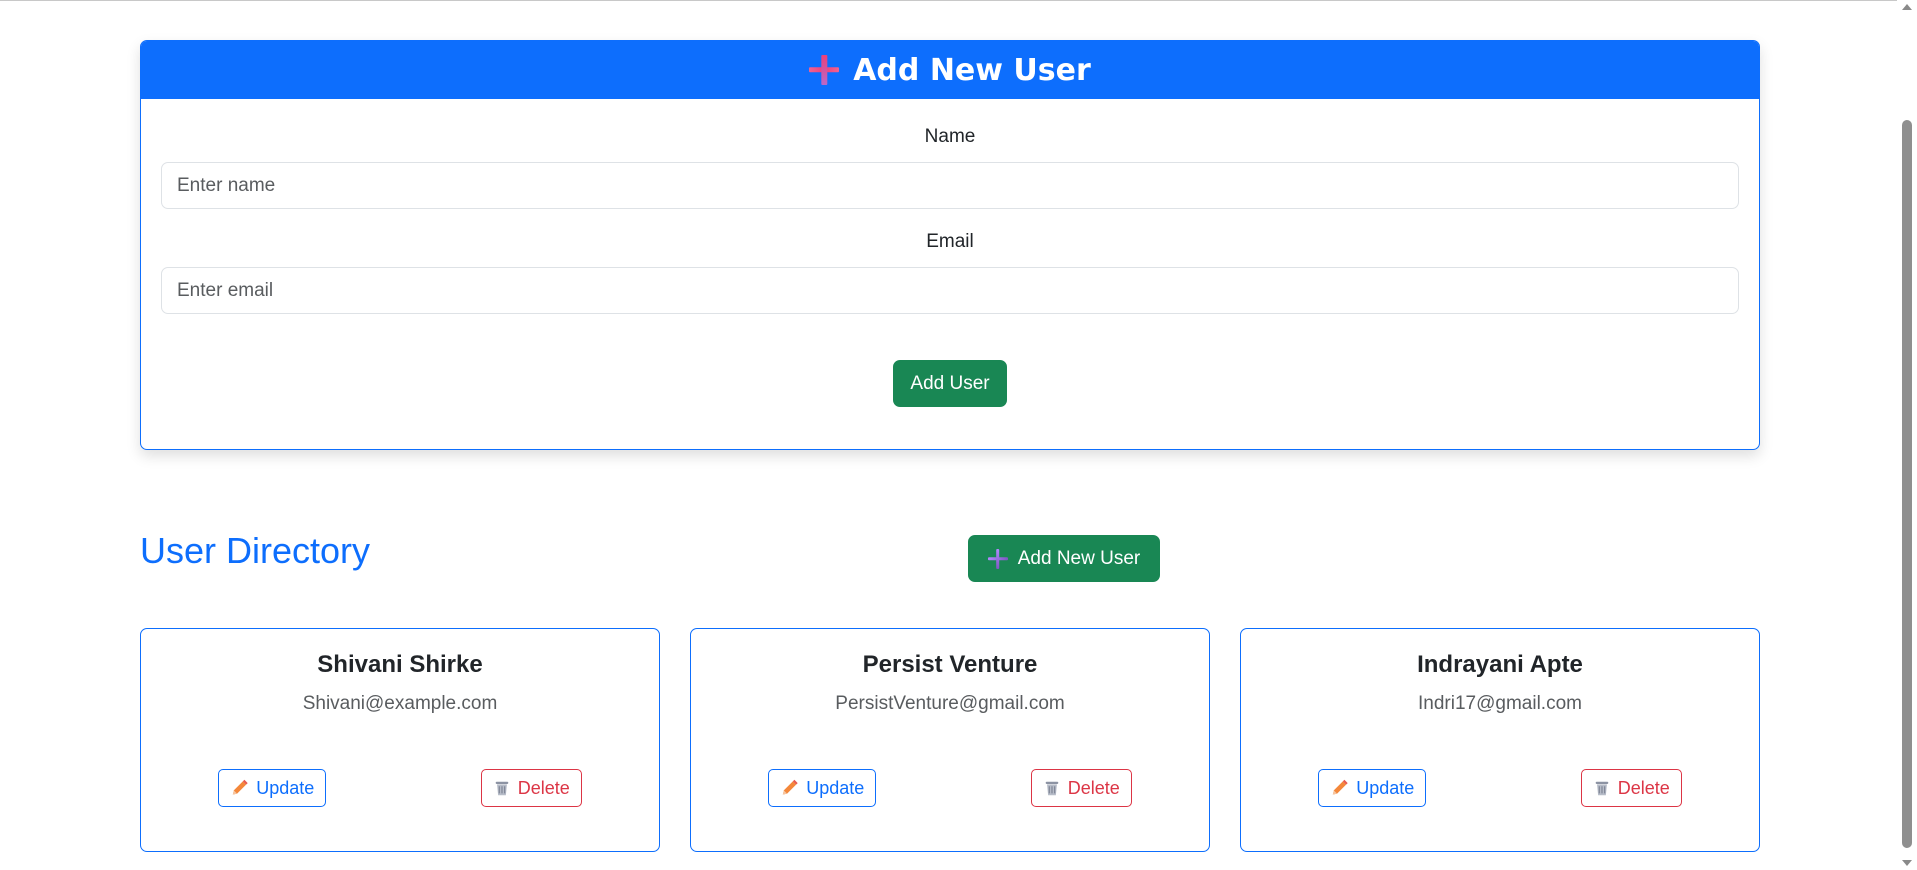 This screenshot has width=1917, height=870. Describe the element at coordinates (400, 664) in the screenshot. I see `user-name: Shivani Shirke` at that location.